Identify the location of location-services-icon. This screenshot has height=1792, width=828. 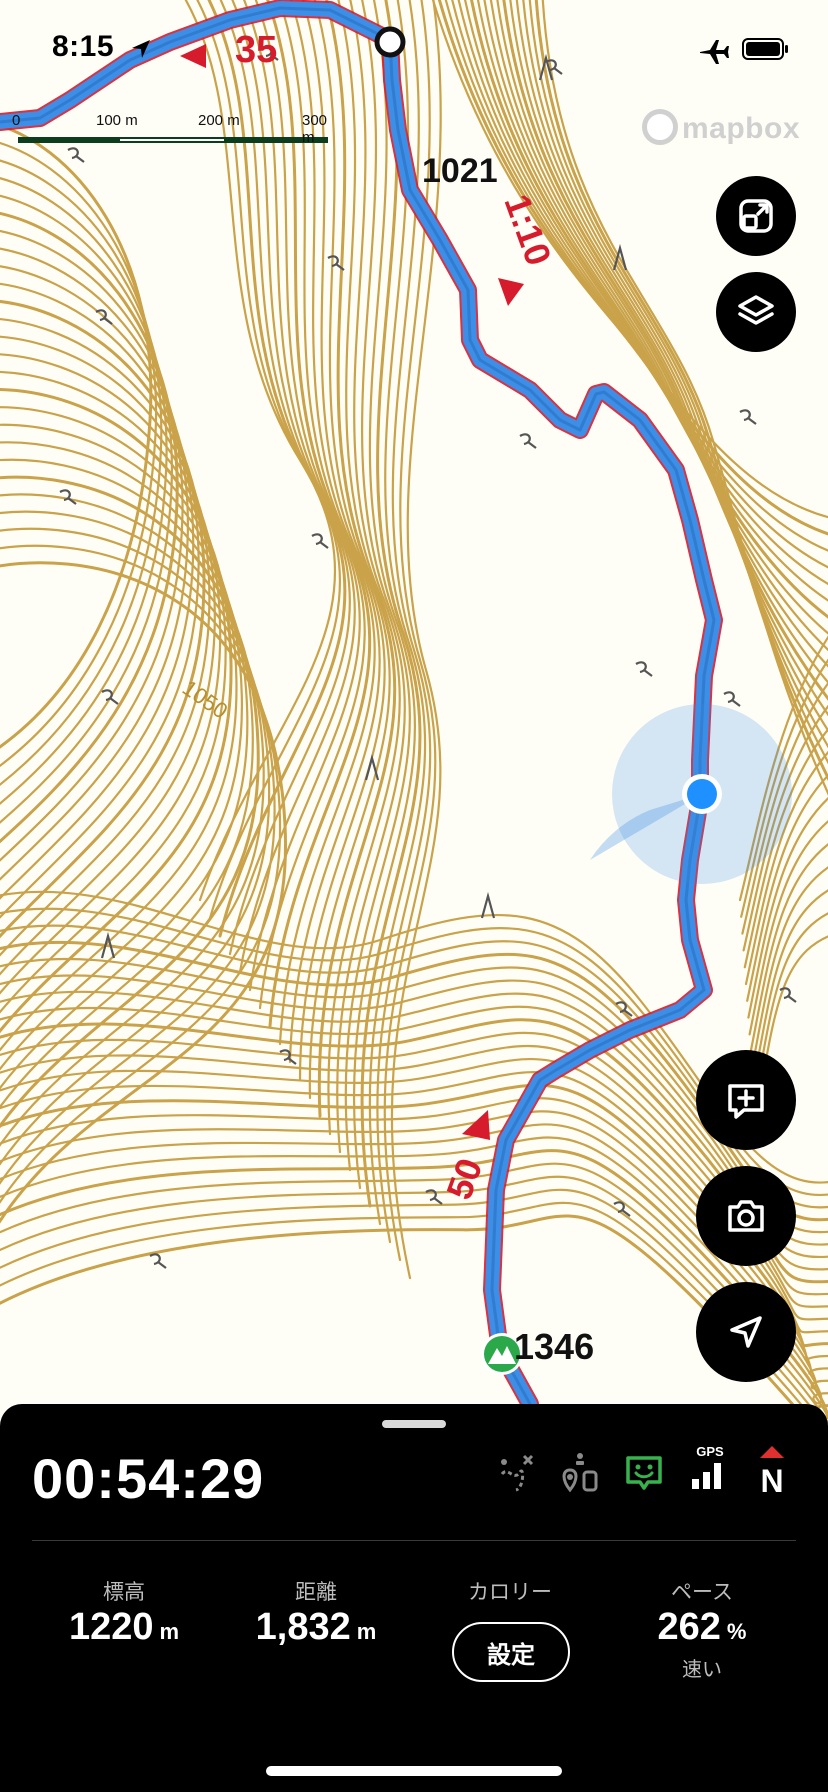
(141, 49).